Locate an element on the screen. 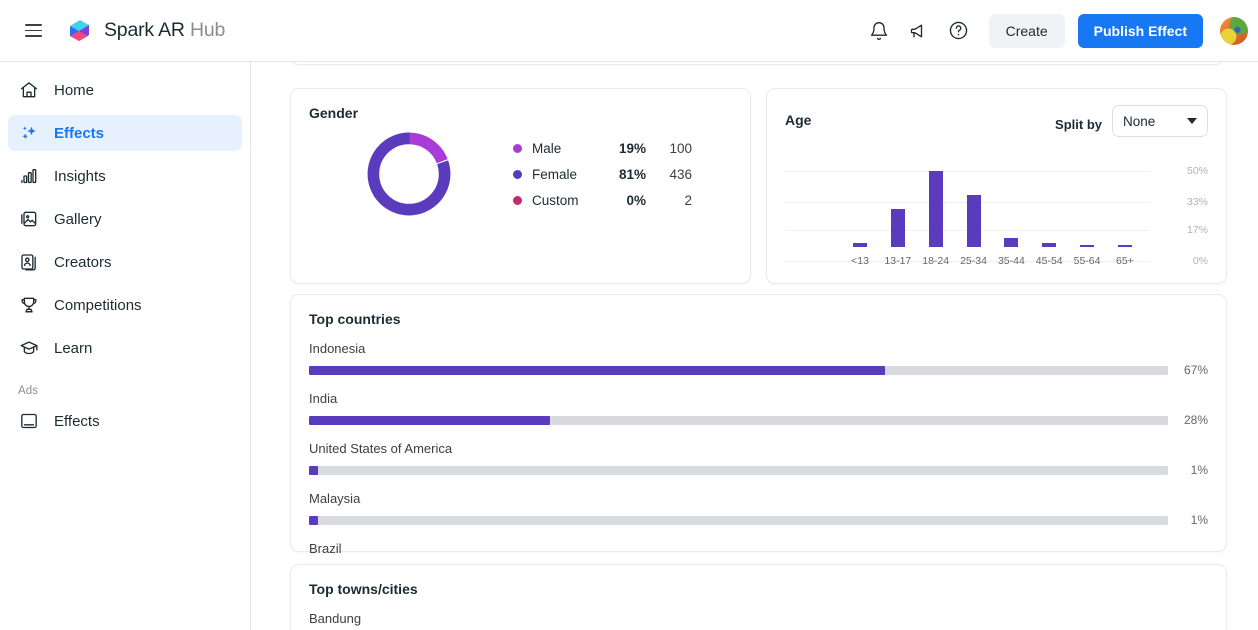 The height and width of the screenshot is (630, 1258). legend-item-male: Male 19% 100 is located at coordinates (602, 148).